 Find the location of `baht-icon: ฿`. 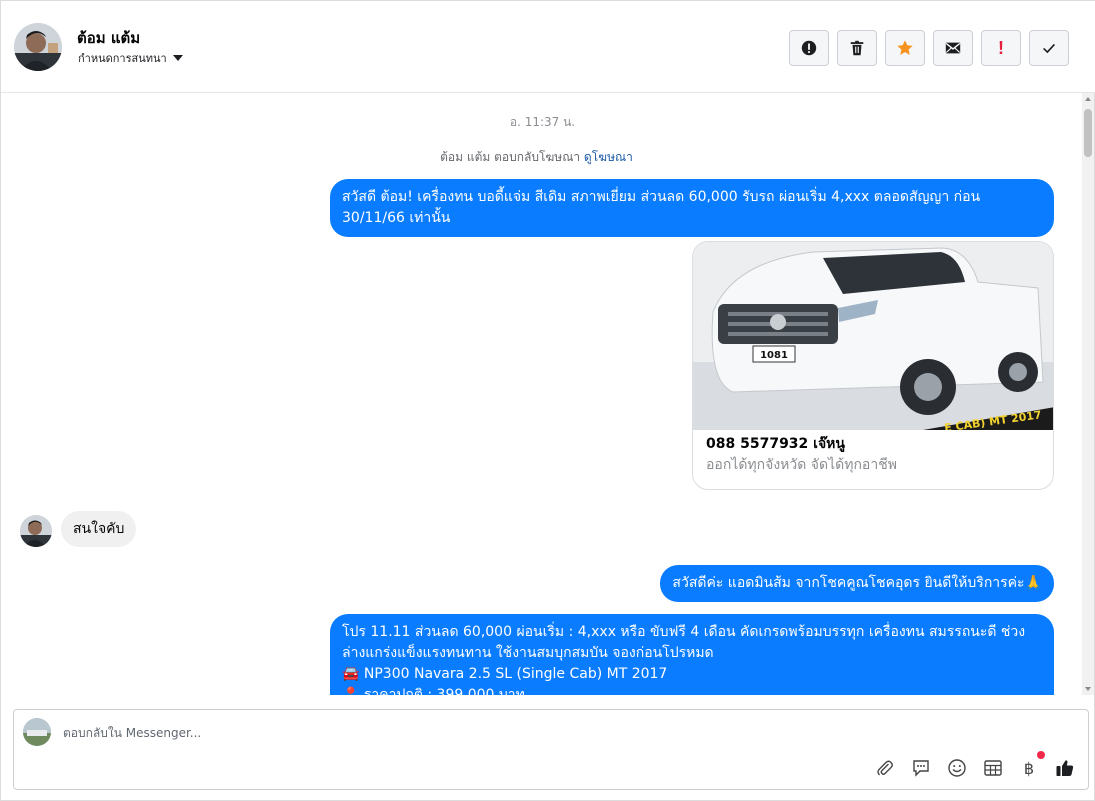

baht-icon: ฿ is located at coordinates (1029, 768).